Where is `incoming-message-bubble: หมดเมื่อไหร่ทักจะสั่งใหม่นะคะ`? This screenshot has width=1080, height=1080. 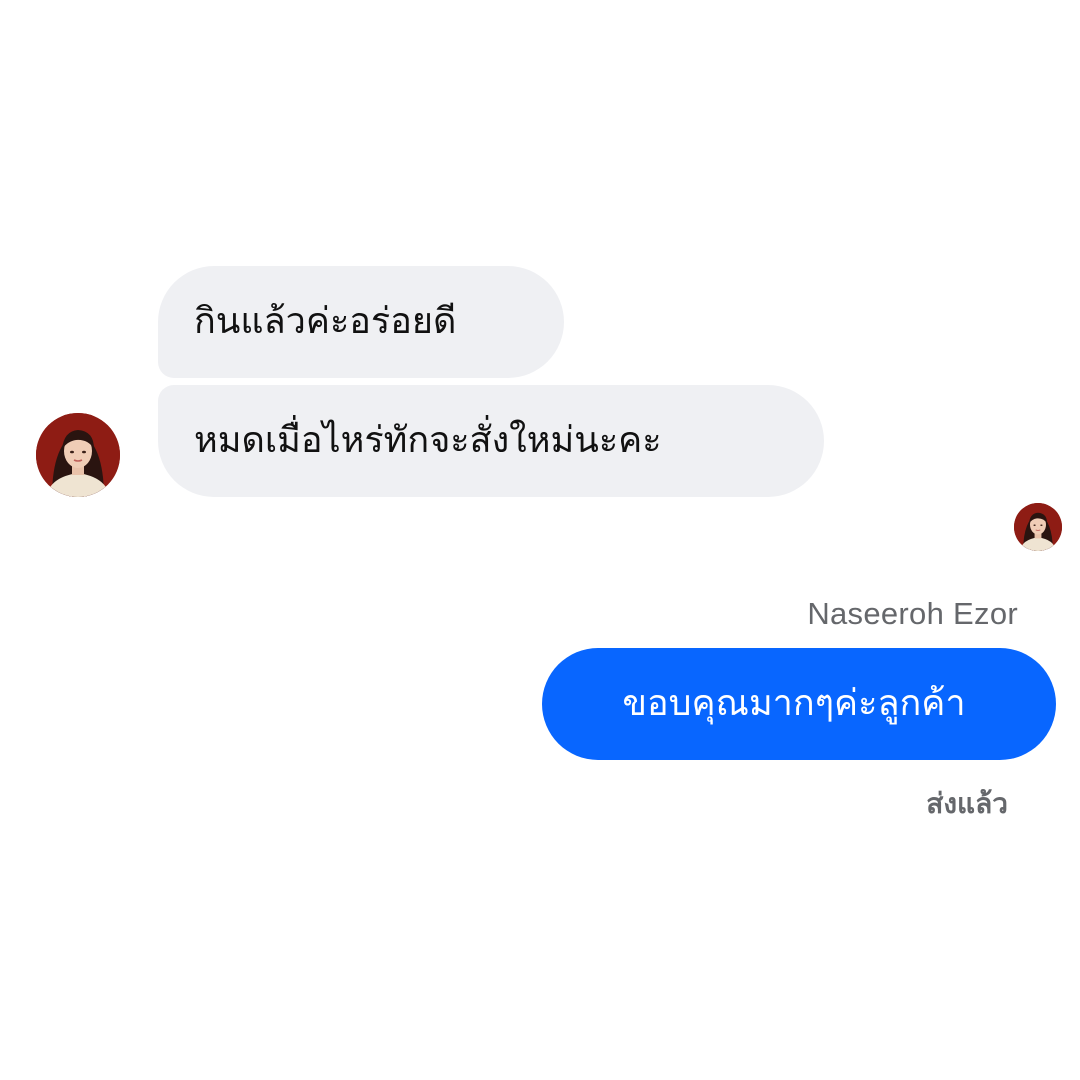 incoming-message-bubble: หมดเมื่อไหร่ทักจะสั่งใหม่นะคะ is located at coordinates (491, 441).